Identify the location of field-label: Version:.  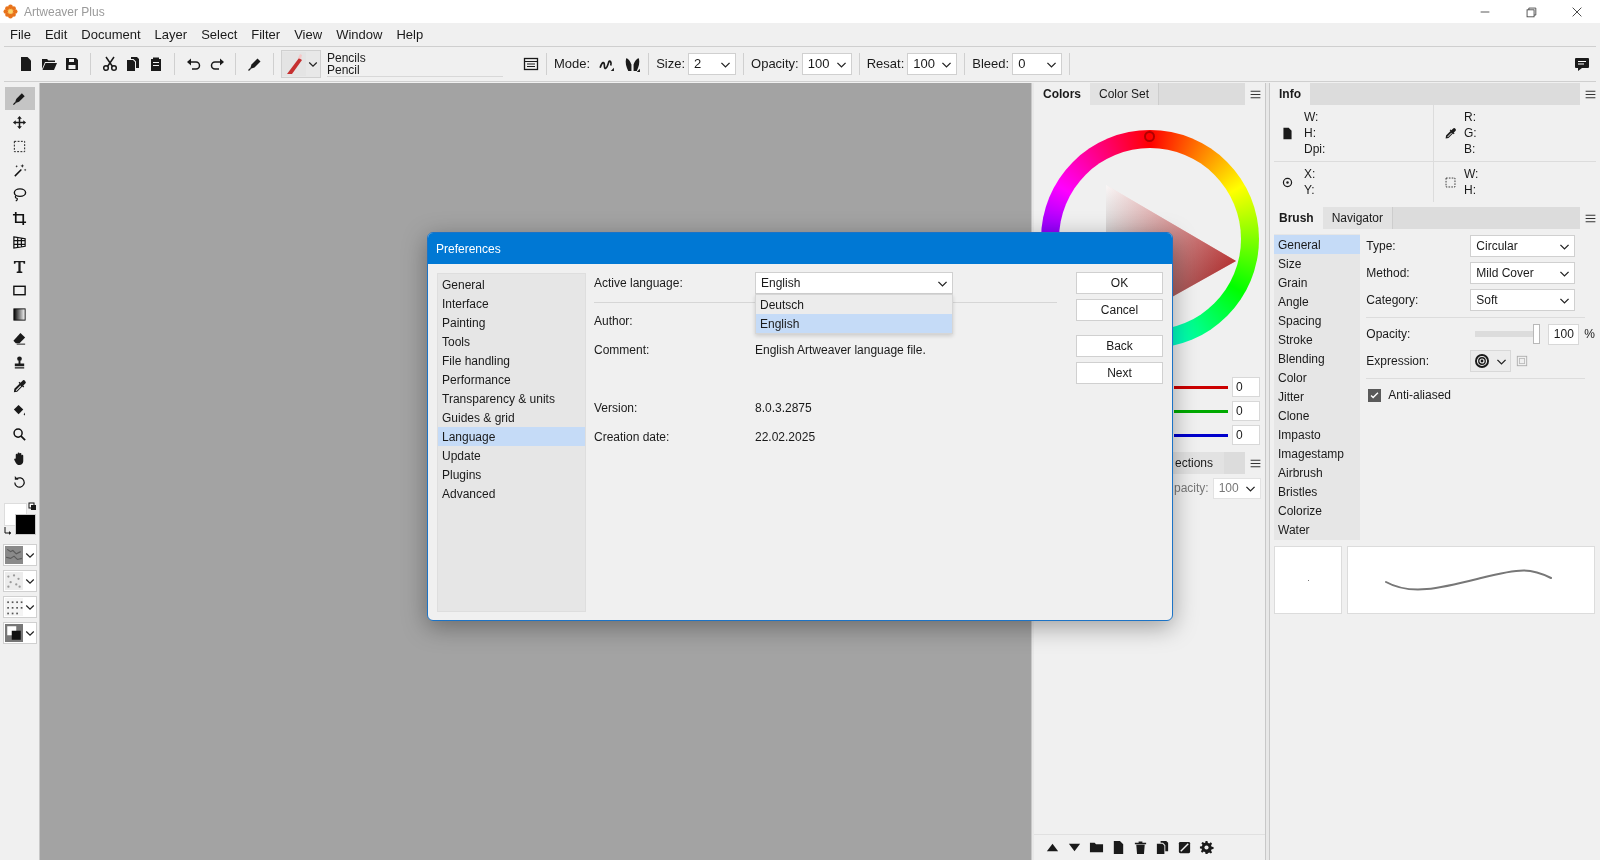
(616, 408).